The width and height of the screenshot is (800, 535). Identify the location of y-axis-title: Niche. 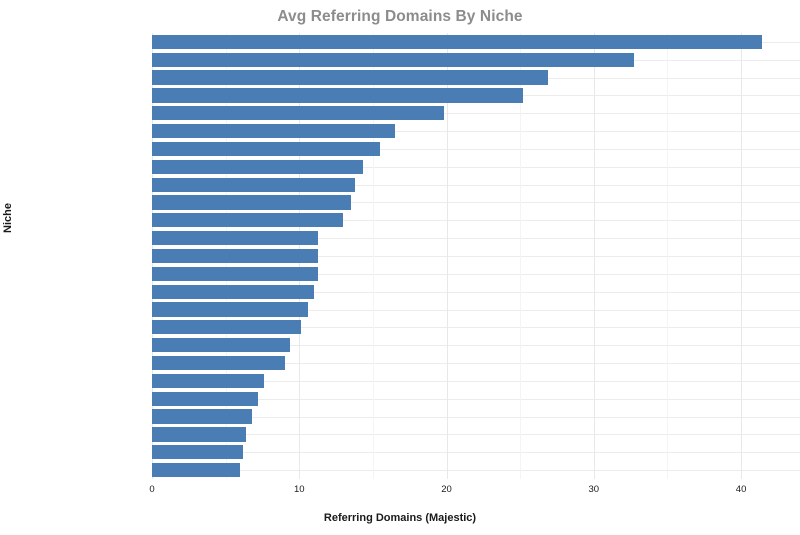
(8, 218).